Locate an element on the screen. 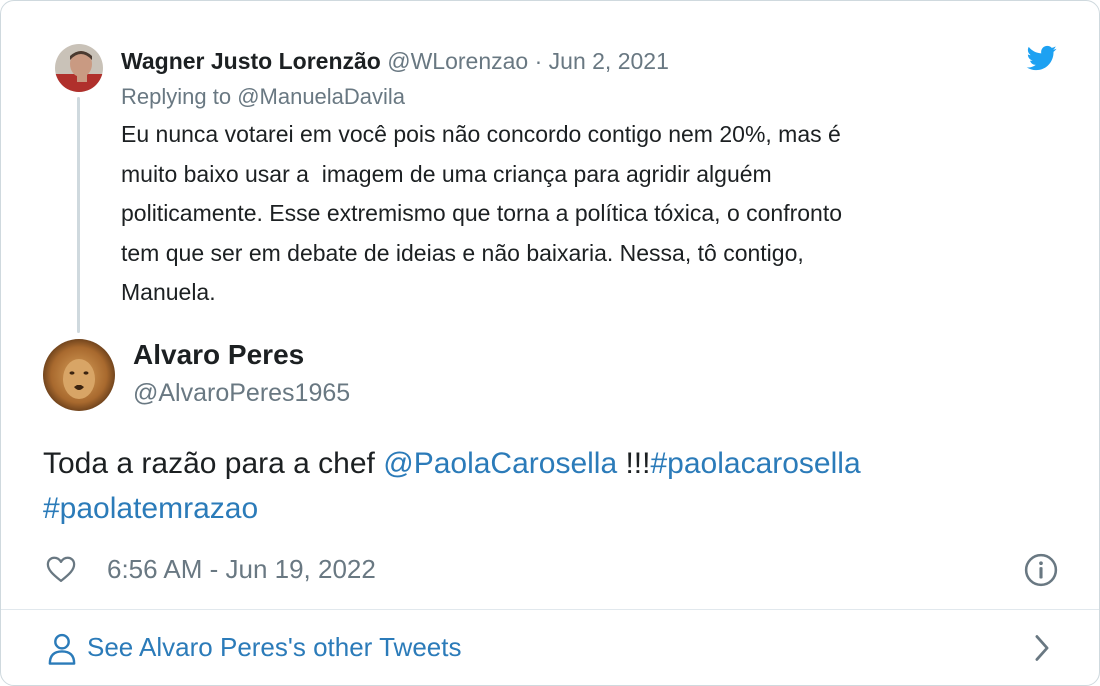  heart-icon is located at coordinates (61, 569).